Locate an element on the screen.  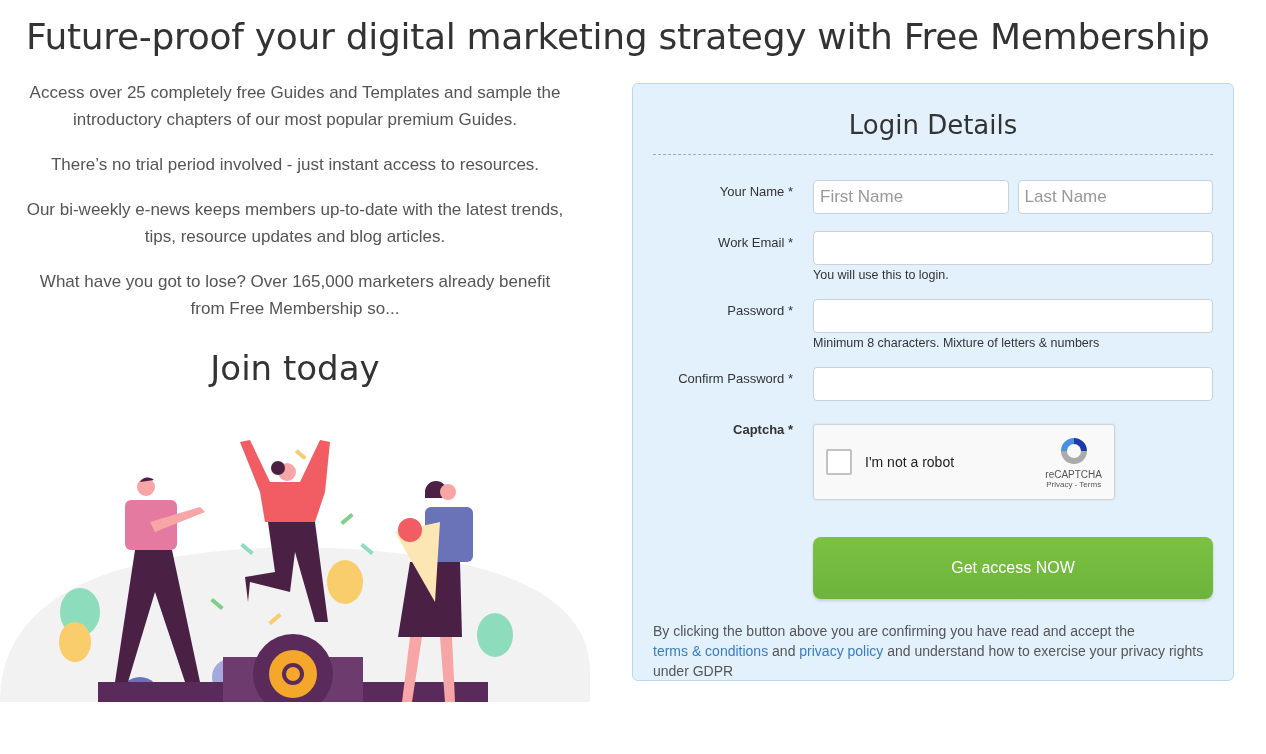
consent-link: privacy policy is located at coordinates (841, 651).